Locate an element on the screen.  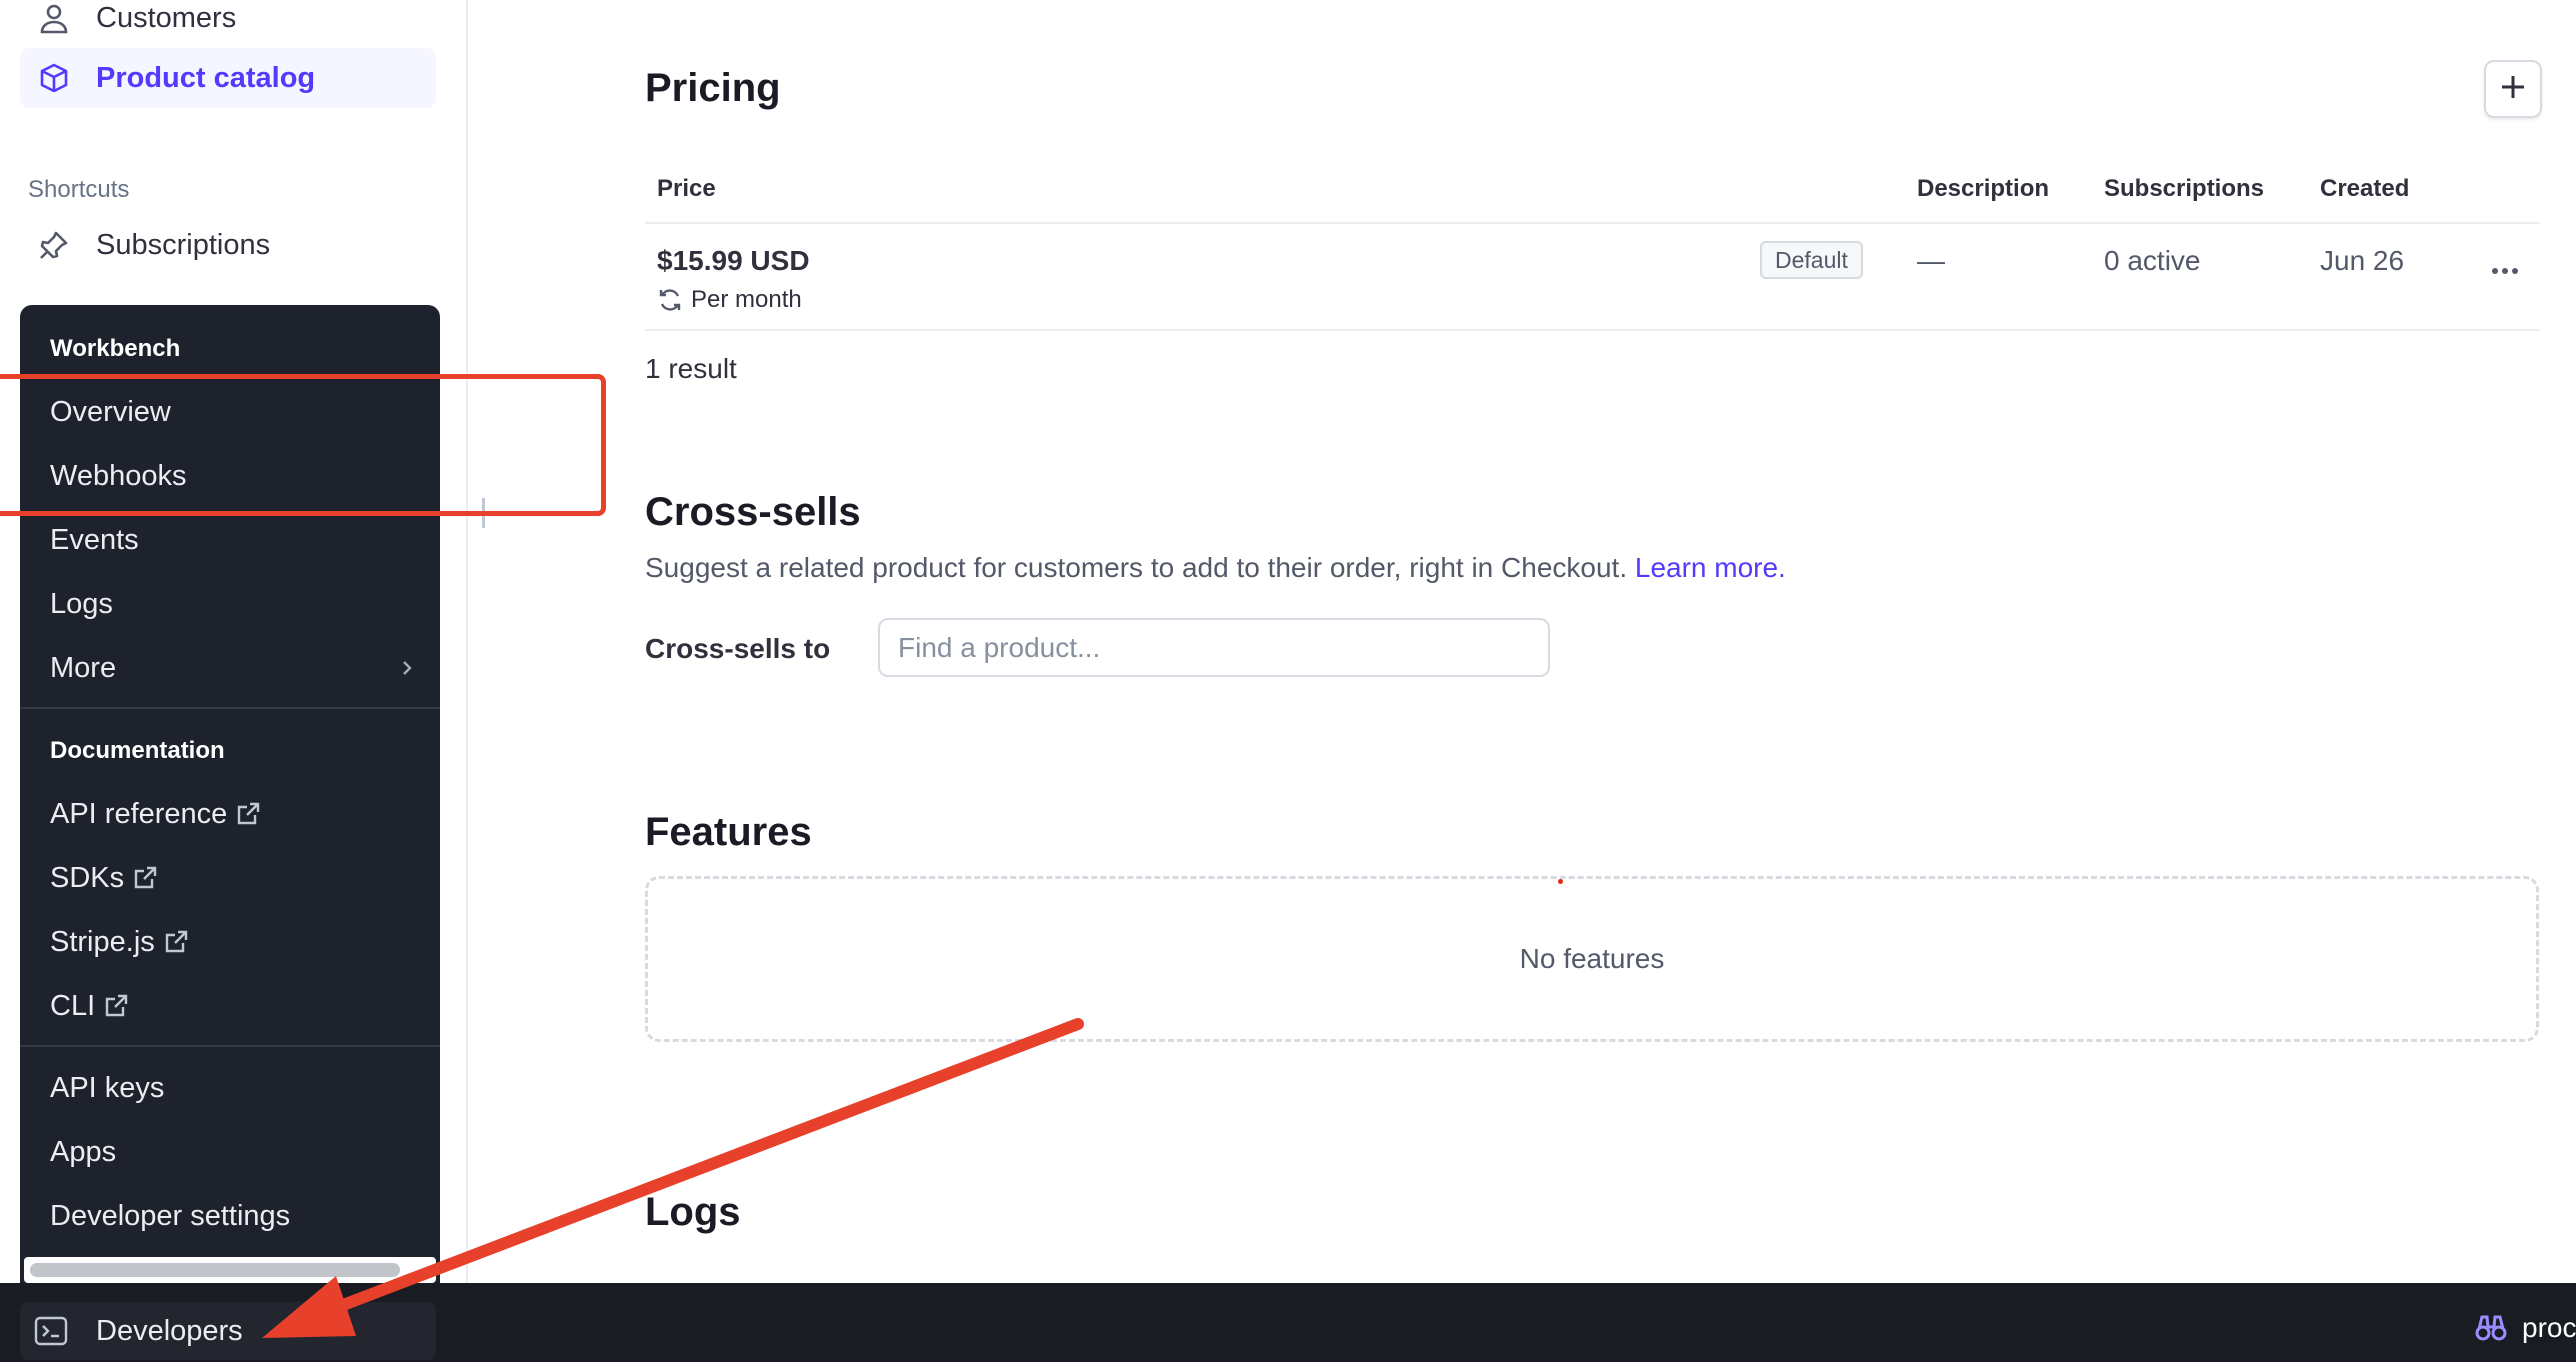
sidebar-item-label: Subscriptions is located at coordinates (183, 244).